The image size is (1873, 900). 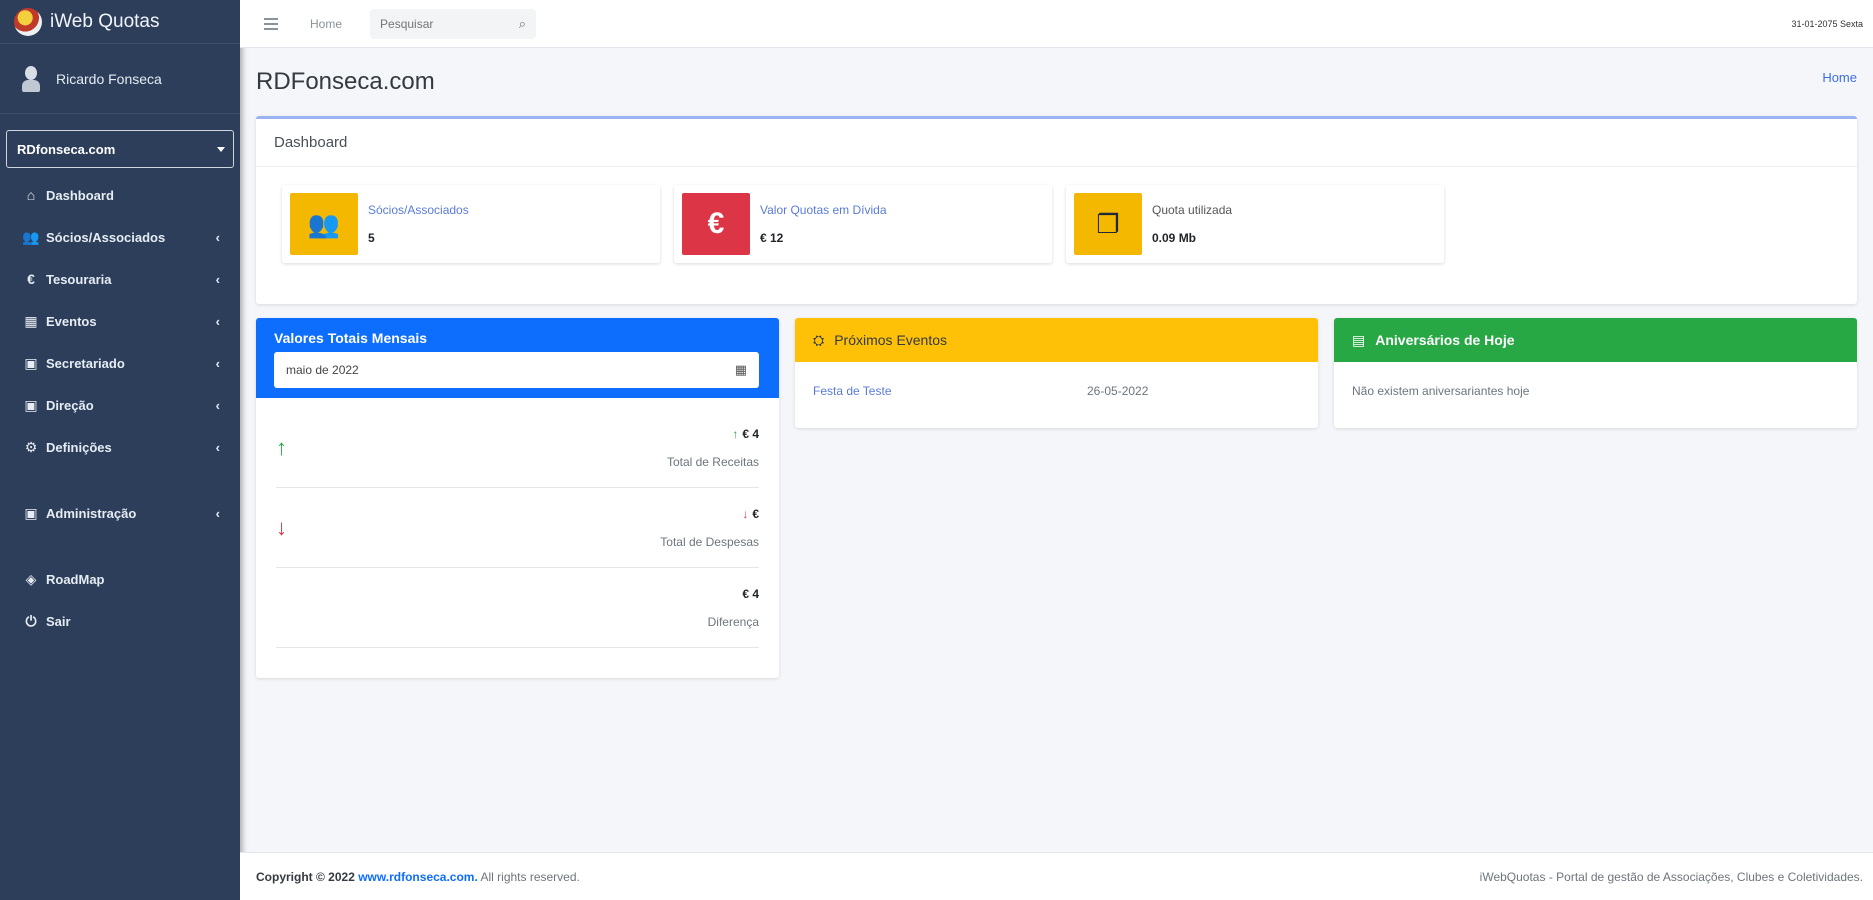 I want to click on list-item: Festa de Teste 26-05-2022, so click(x=1056, y=391).